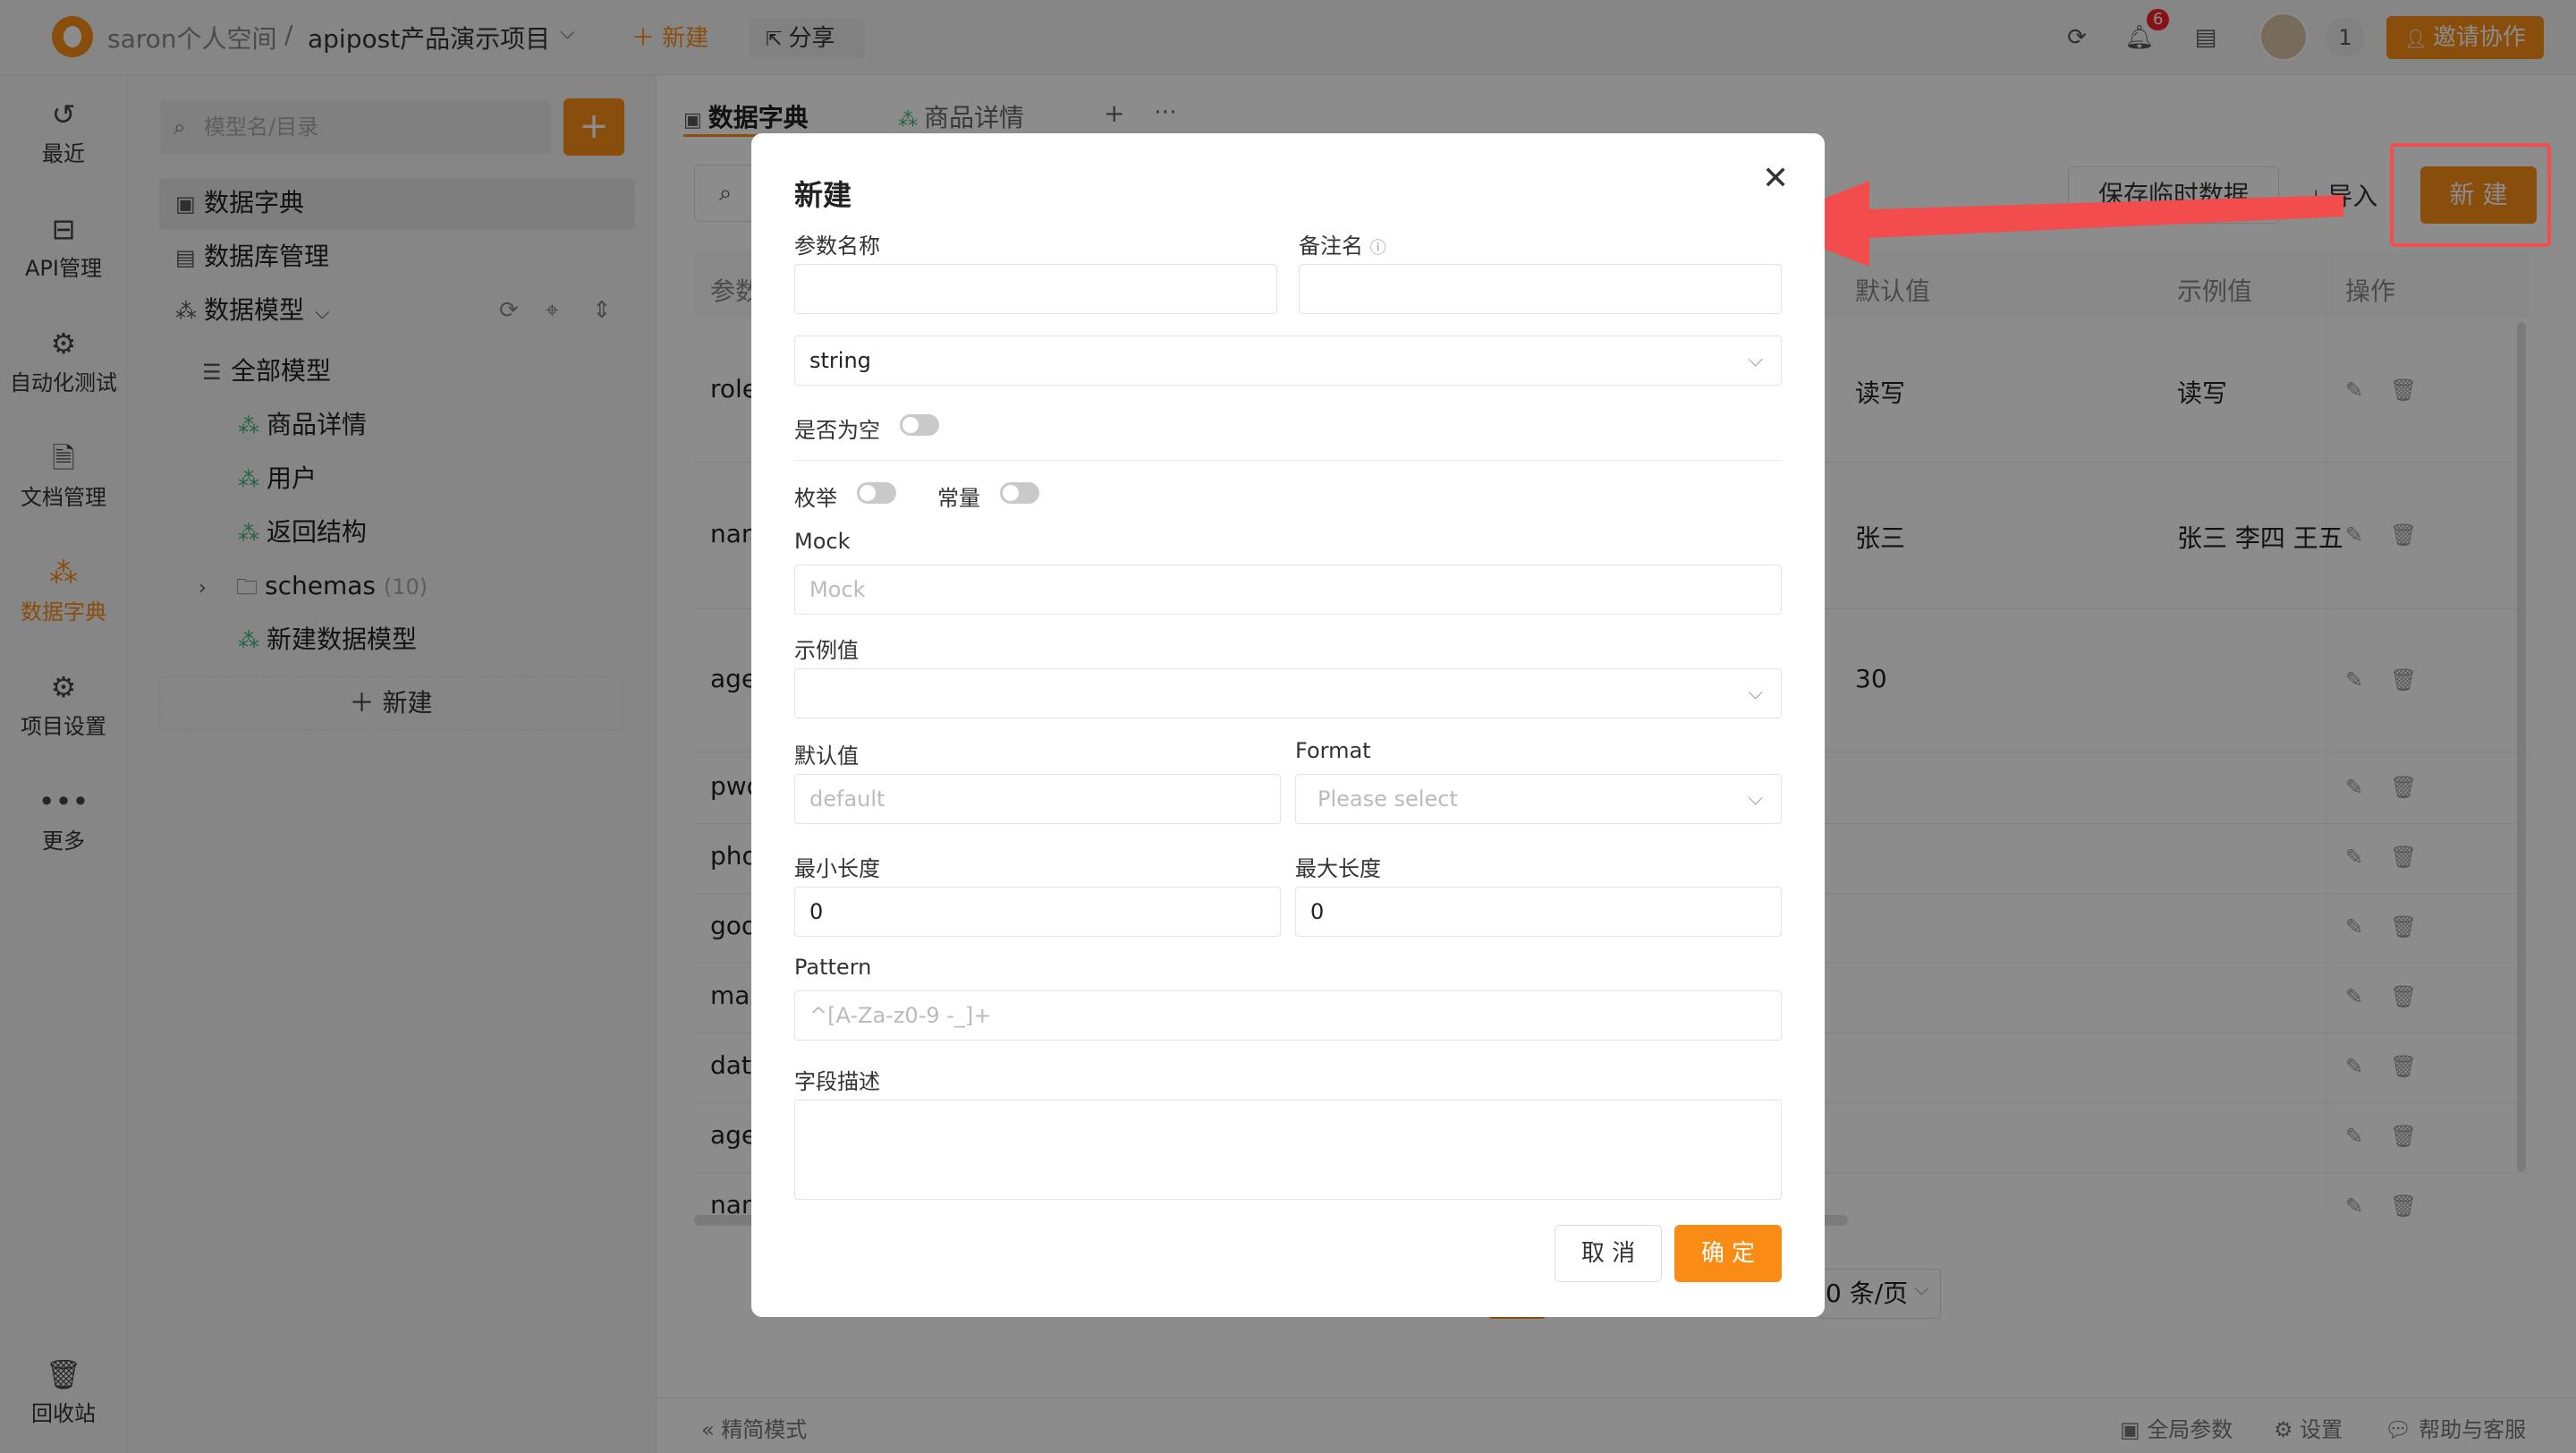  I want to click on divider, so click(1288, 460).